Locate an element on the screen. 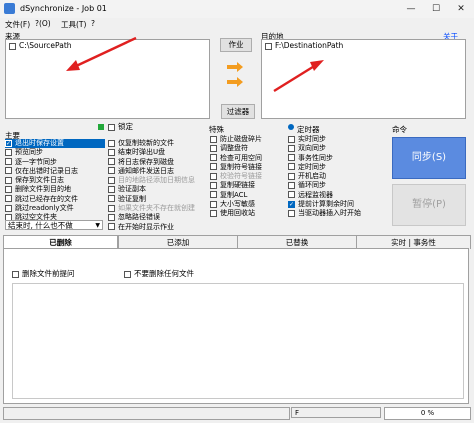 This screenshot has width=474, height=423. lock-checkbox is located at coordinates (111, 127).